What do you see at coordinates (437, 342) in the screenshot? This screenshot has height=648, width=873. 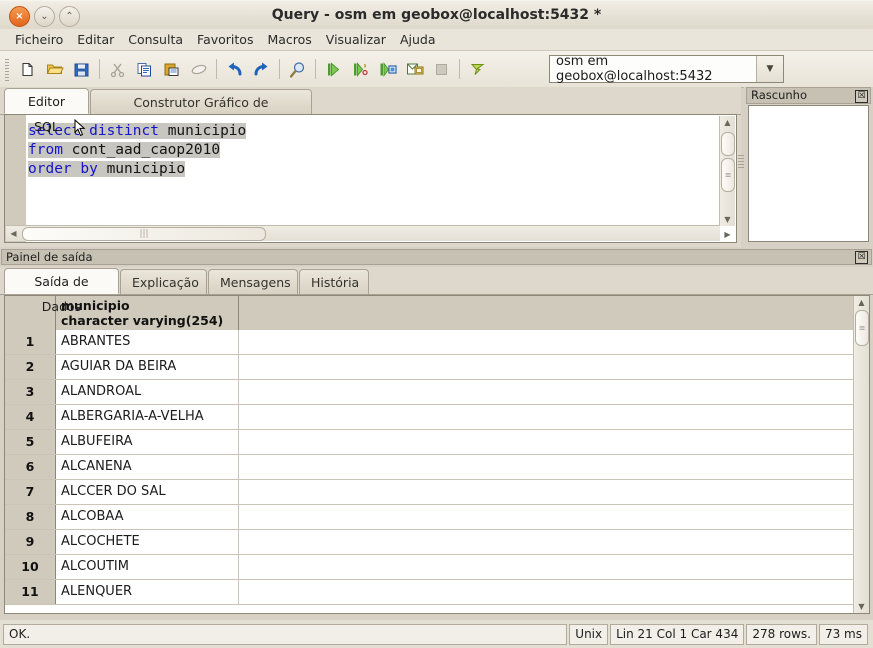 I see `table-row: 1 ABRANTES` at bounding box center [437, 342].